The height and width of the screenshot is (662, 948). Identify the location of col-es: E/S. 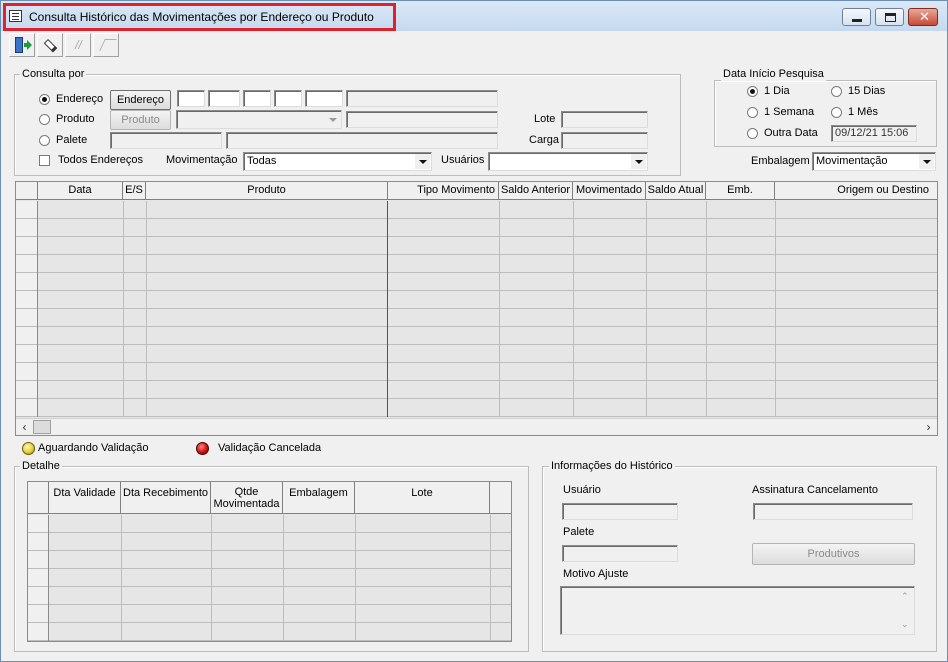
(134, 191).